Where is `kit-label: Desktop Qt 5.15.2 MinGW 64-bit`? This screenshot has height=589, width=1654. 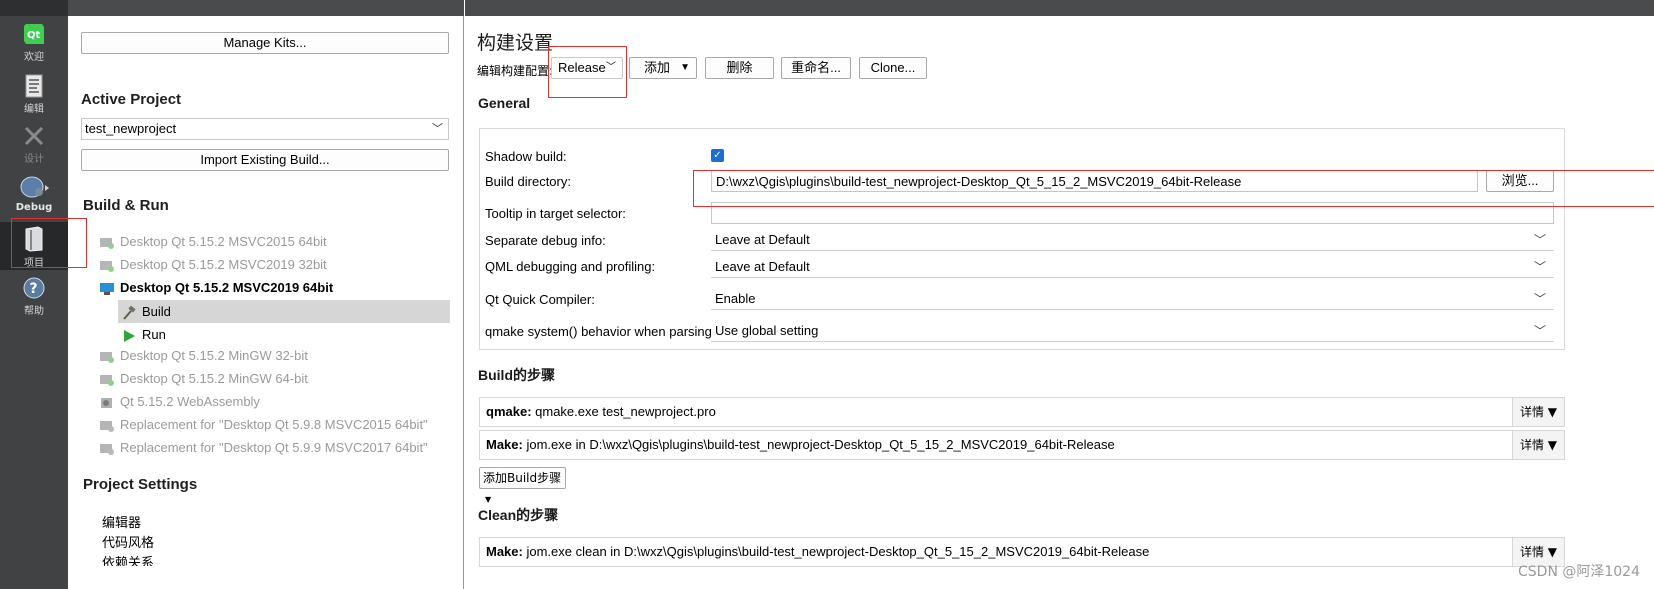
kit-label: Desktop Qt 5.15.2 MinGW 64-bit is located at coordinates (214, 378).